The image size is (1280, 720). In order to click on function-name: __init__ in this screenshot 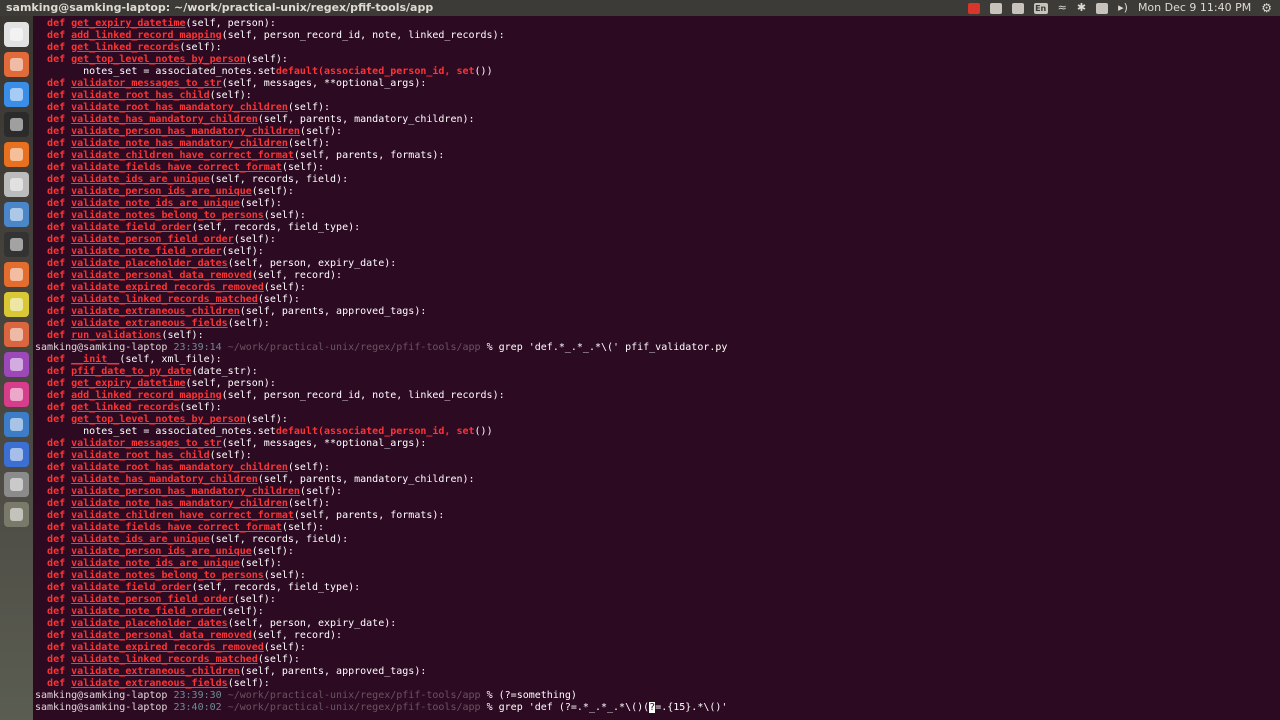, I will do `click(95, 359)`.